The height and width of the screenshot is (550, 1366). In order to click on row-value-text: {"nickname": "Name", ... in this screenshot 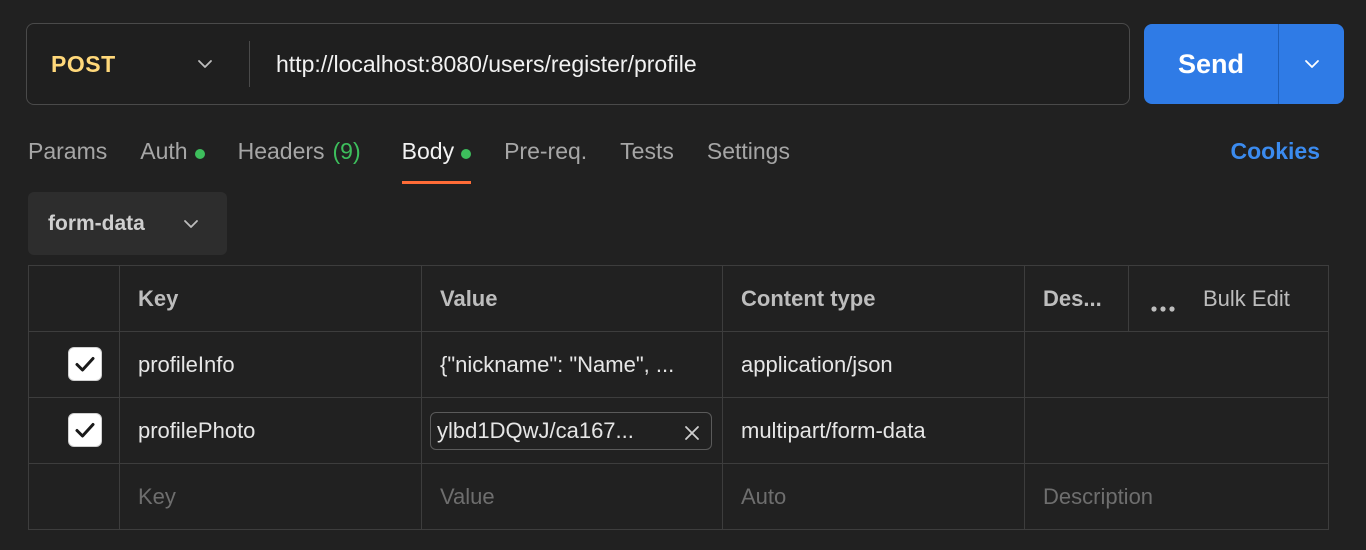, I will do `click(557, 364)`.